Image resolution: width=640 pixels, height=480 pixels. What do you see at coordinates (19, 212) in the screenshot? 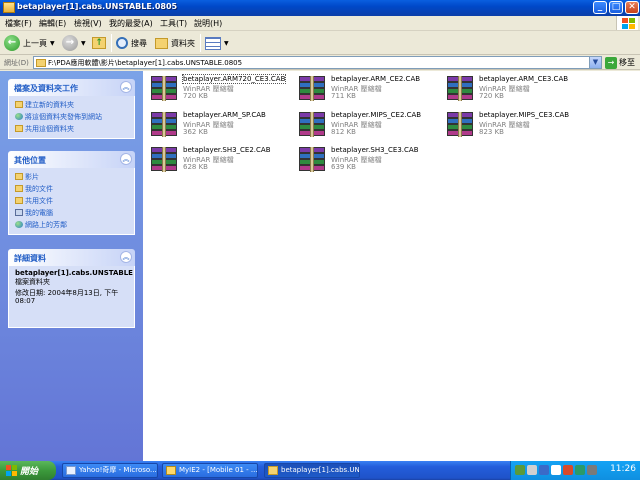
I see `computer-icon` at bounding box center [19, 212].